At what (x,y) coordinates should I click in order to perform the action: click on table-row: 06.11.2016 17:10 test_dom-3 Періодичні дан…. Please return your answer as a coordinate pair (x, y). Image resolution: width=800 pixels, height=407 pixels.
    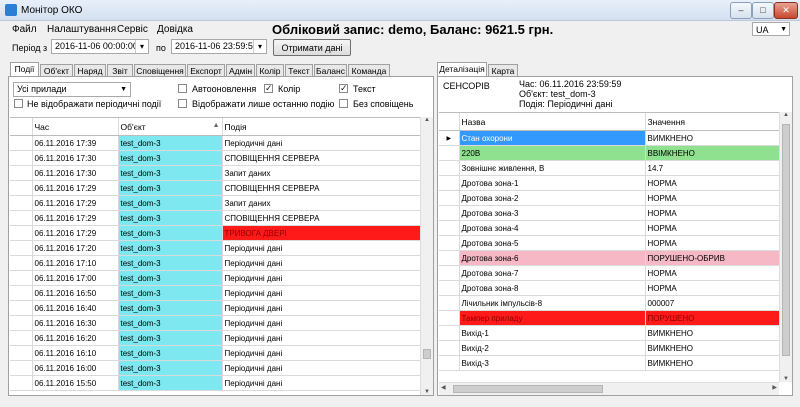
    Looking at the image, I should click on (215, 263).